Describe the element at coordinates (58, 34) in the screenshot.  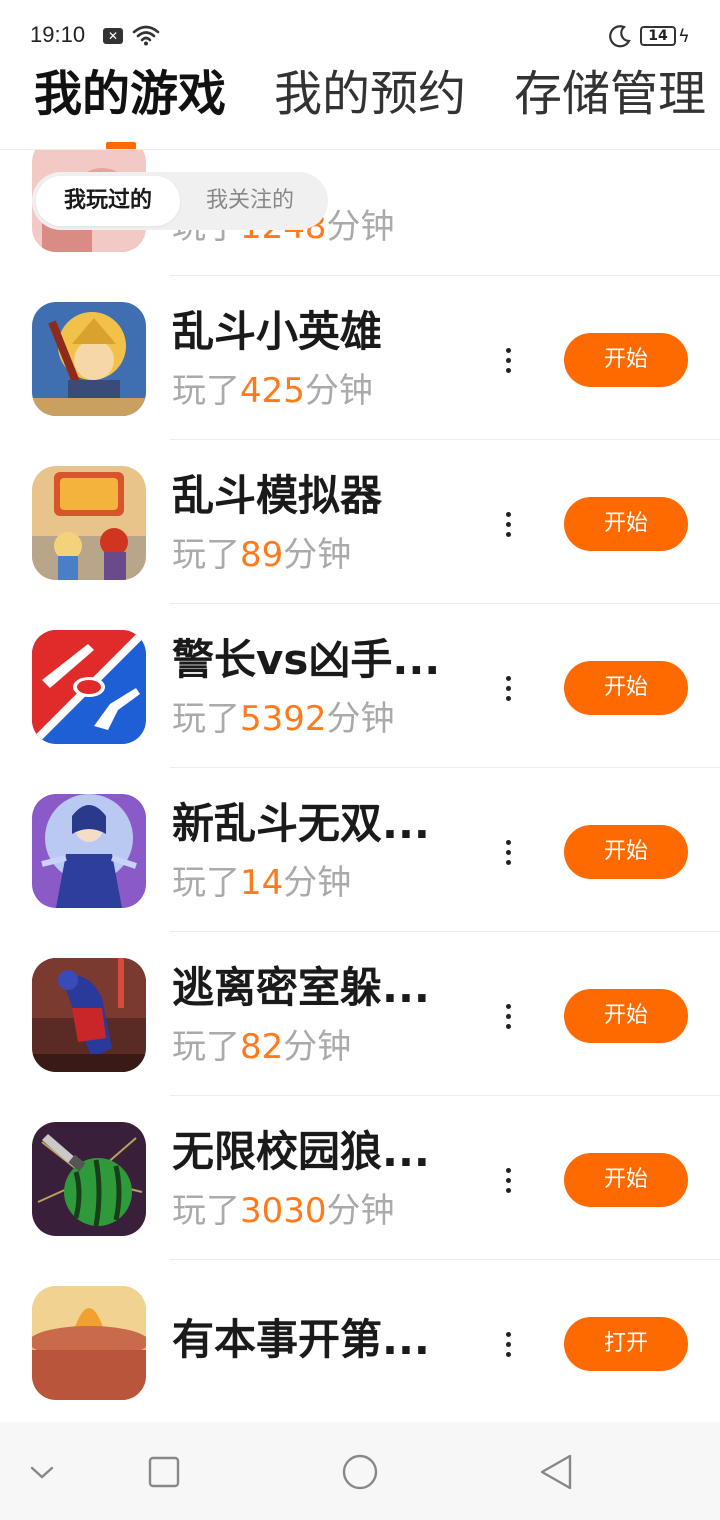
I see `status-time: 19:10` at that location.